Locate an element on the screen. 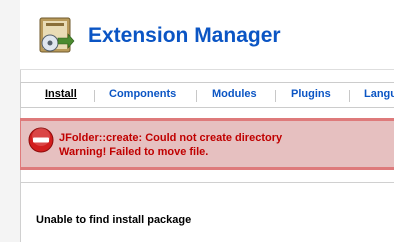 This screenshot has height=242, width=394. tab-install: Install is located at coordinates (61, 94).